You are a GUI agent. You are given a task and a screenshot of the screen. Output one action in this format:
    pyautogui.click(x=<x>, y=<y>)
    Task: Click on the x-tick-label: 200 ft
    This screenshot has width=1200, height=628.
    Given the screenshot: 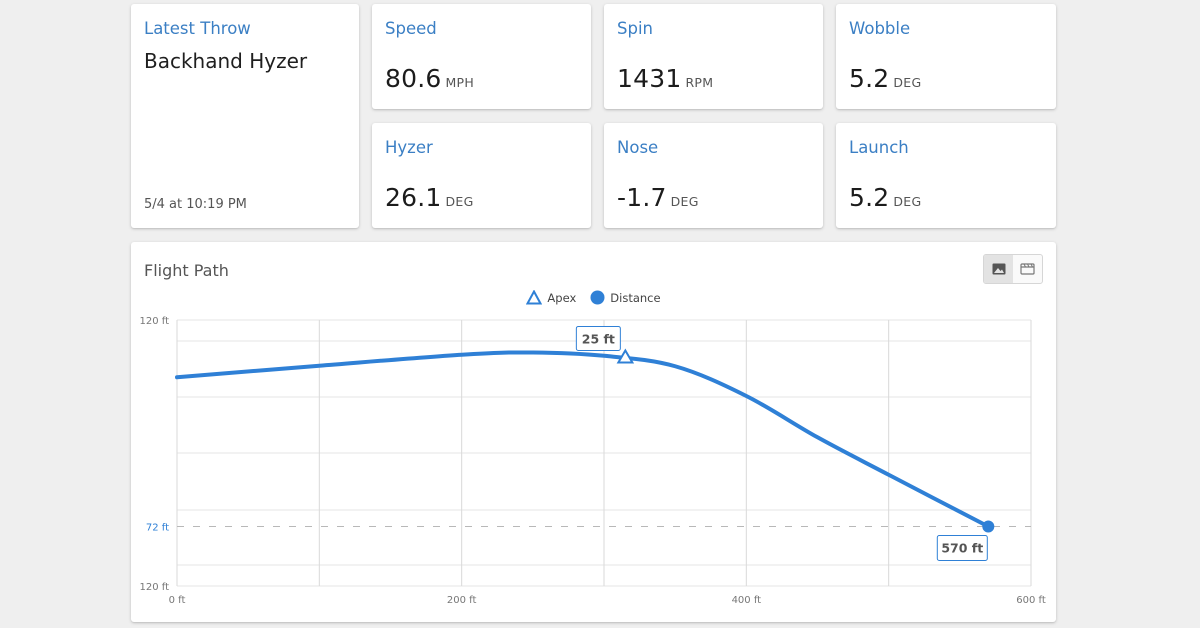 What is the action you would take?
    pyautogui.click(x=462, y=600)
    